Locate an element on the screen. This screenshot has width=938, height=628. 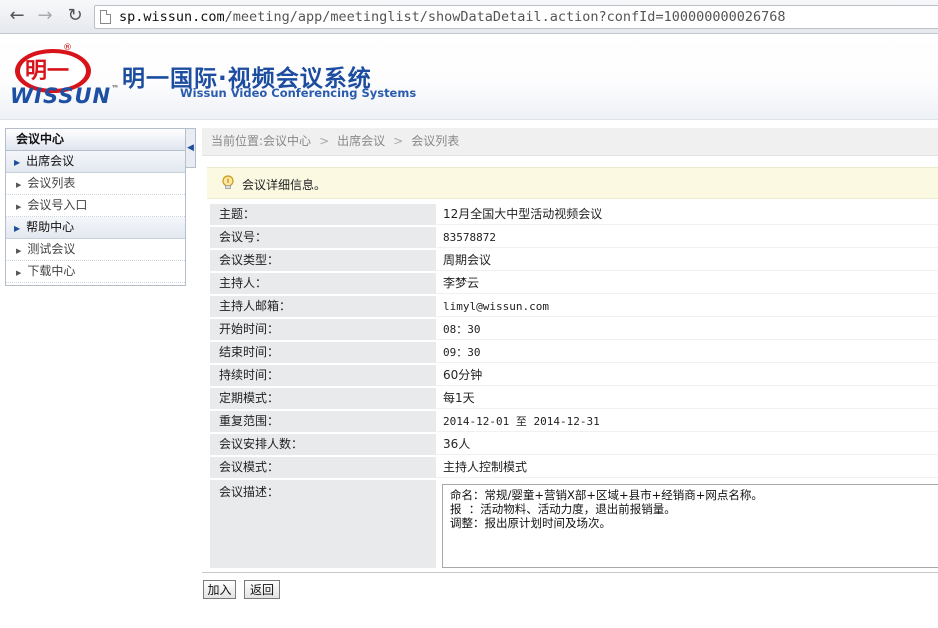
field-value: 主持人控制模式 is located at coordinates (687, 467).